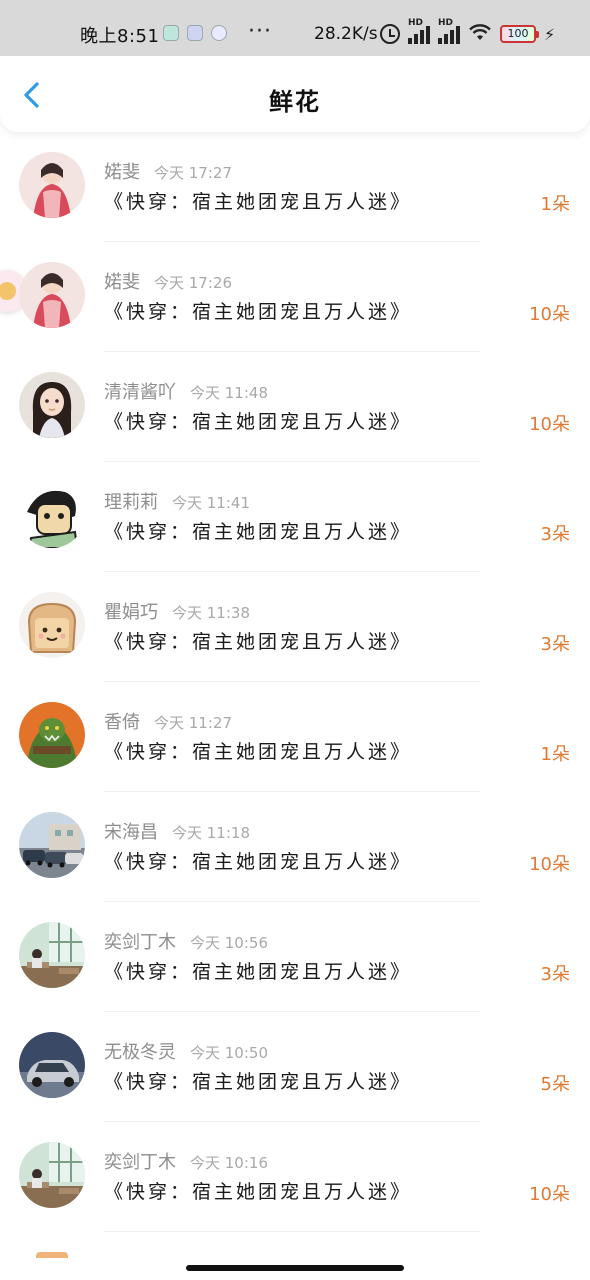  What do you see at coordinates (193, 283) in the screenshot?
I see `timestamp: 今天 17:26` at bounding box center [193, 283].